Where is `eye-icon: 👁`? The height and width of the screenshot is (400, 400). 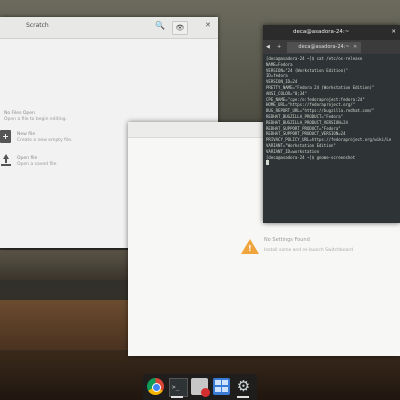 eye-icon: 👁 is located at coordinates (180, 28).